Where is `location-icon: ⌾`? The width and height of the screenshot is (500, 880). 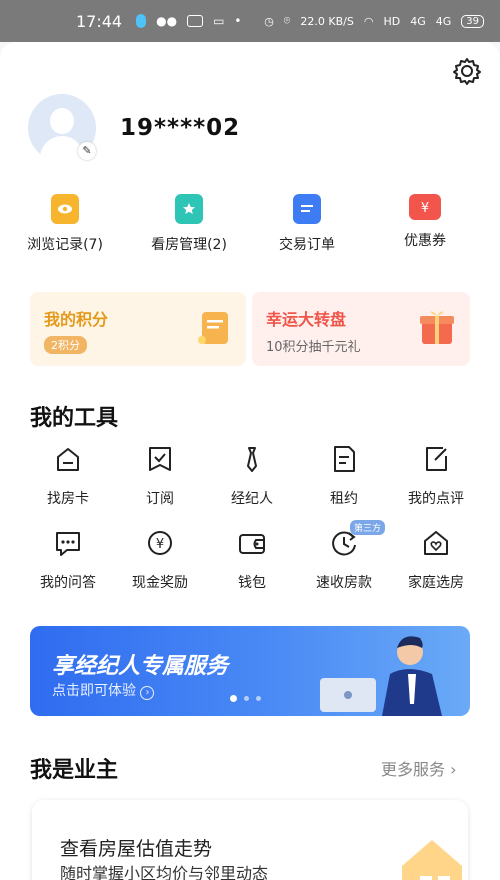 location-icon: ⌾ is located at coordinates (287, 20).